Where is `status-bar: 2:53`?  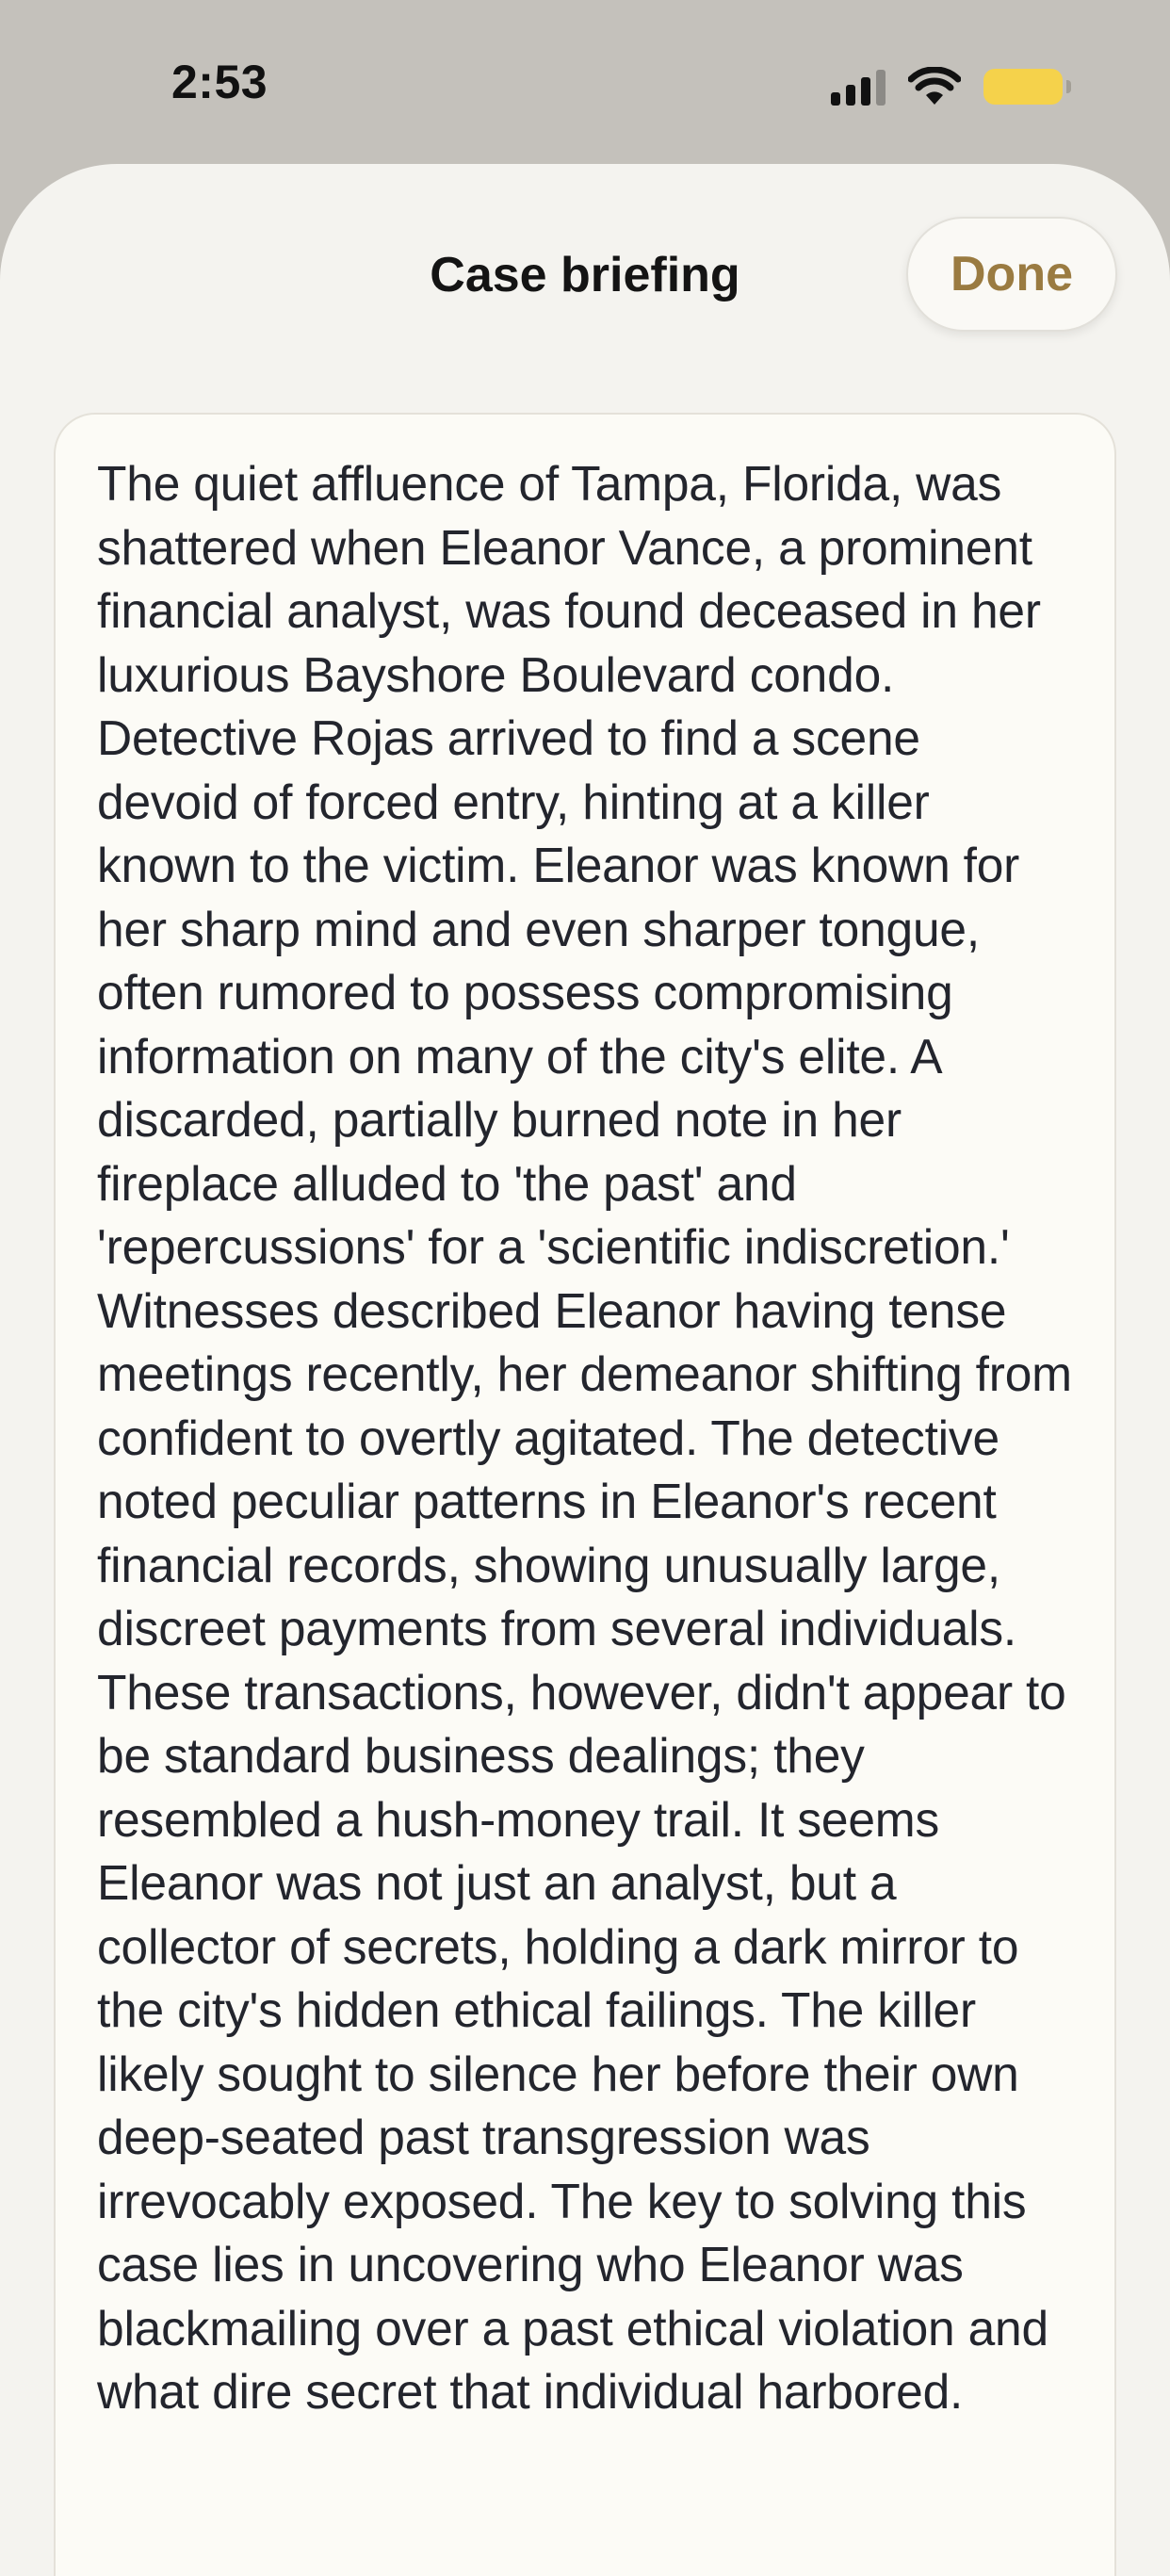 status-bar: 2:53 is located at coordinates (585, 82).